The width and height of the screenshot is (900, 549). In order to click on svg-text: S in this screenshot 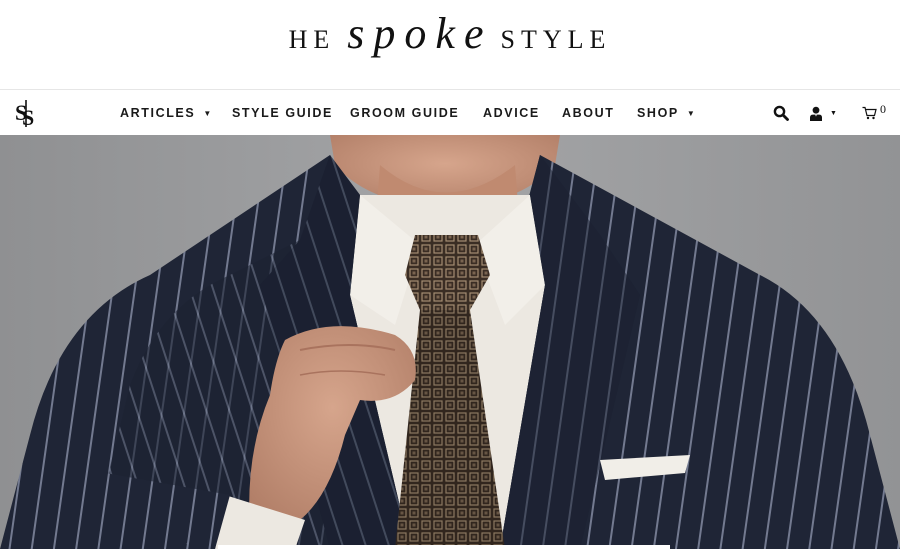, I will do `click(28, 116)`.